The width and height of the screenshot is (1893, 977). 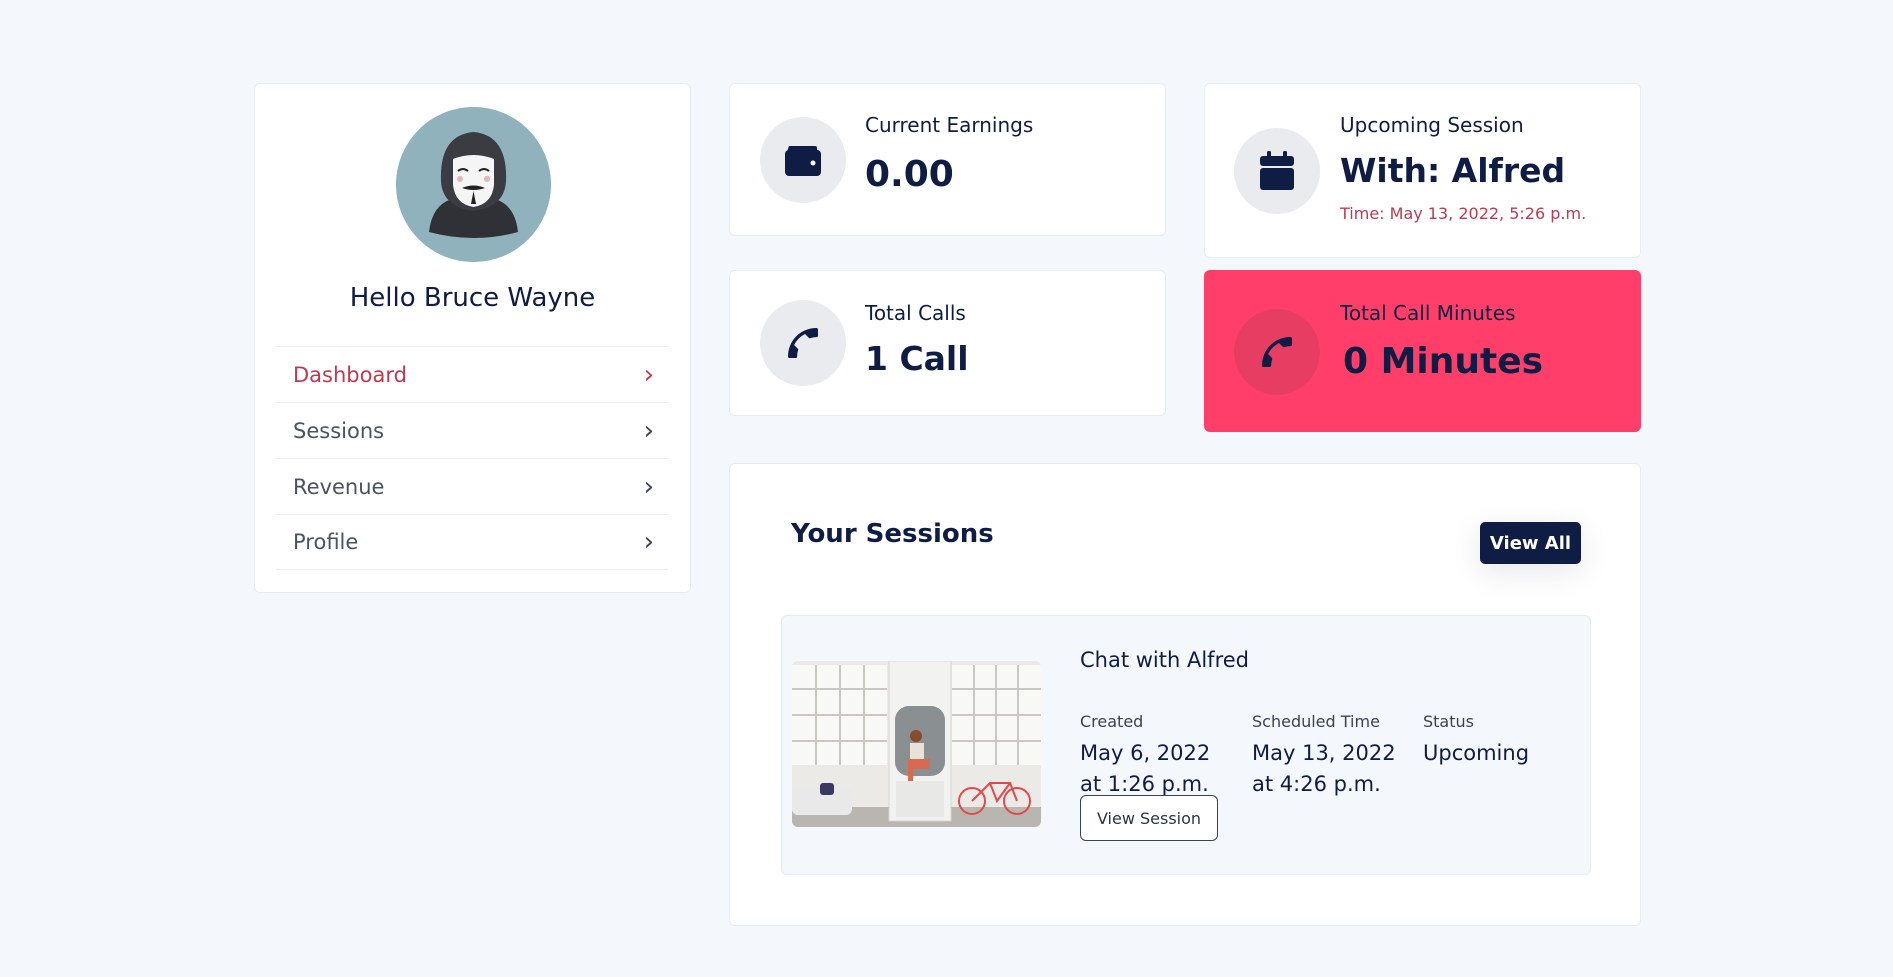 I want to click on status-value: Upcoming, so click(x=1476, y=753).